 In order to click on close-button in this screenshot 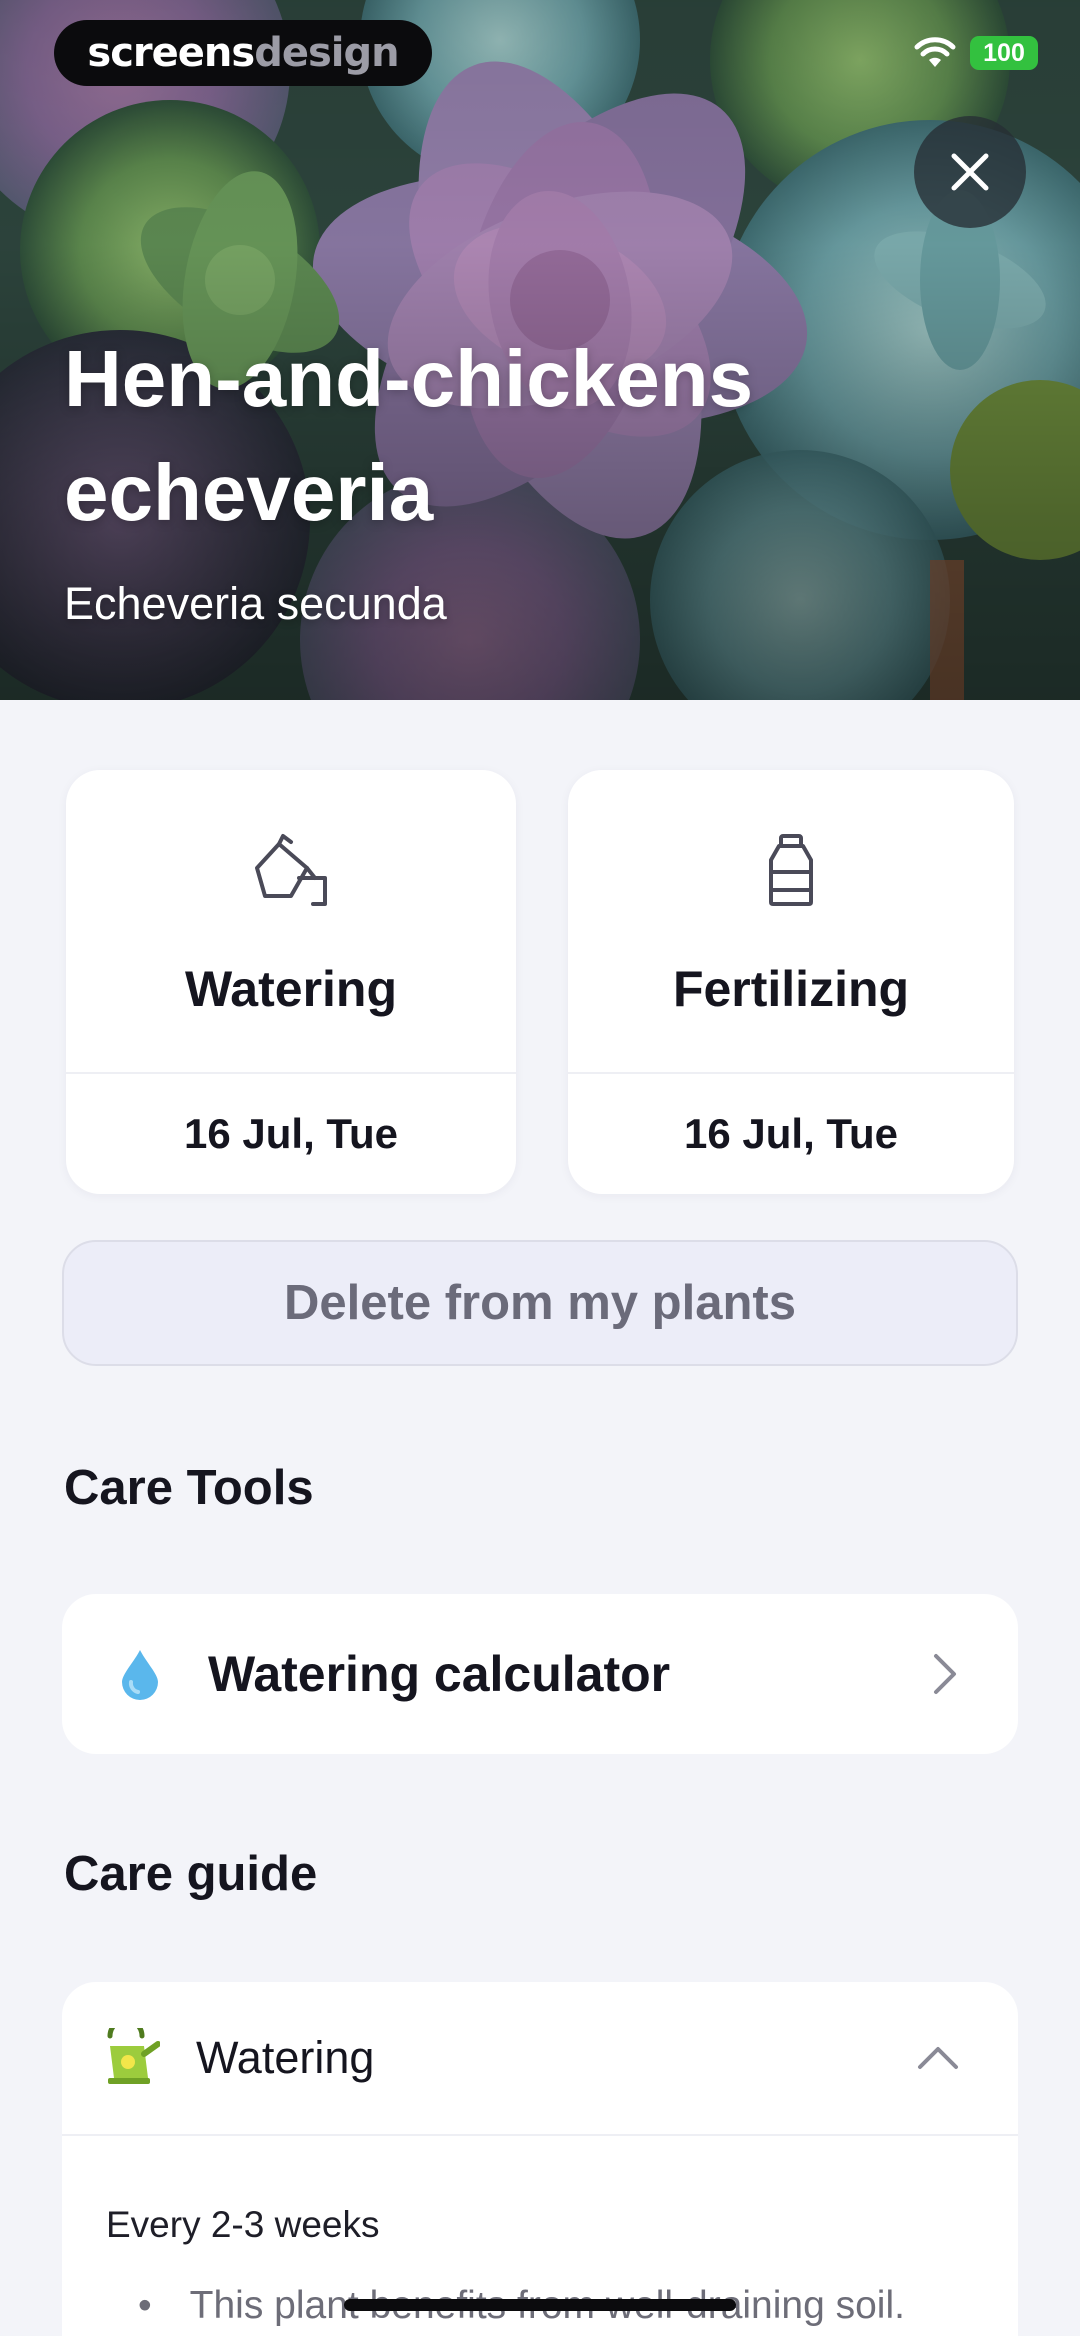, I will do `click(970, 172)`.